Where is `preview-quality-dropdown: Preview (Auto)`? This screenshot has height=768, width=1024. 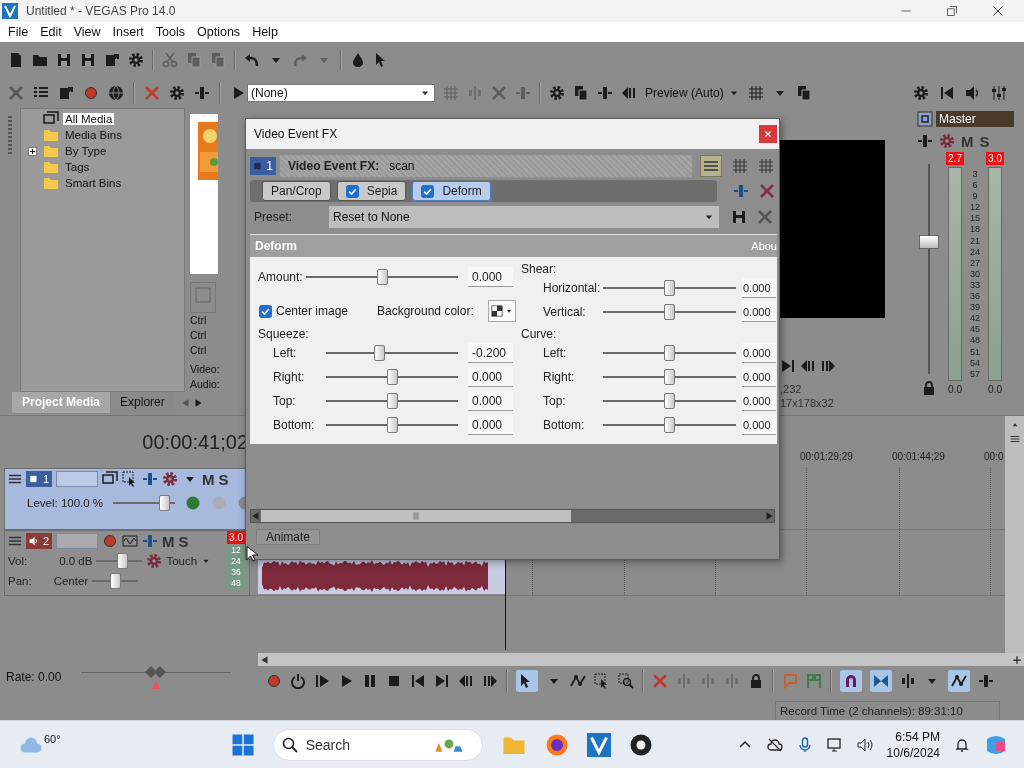 preview-quality-dropdown: Preview (Auto) is located at coordinates (692, 93).